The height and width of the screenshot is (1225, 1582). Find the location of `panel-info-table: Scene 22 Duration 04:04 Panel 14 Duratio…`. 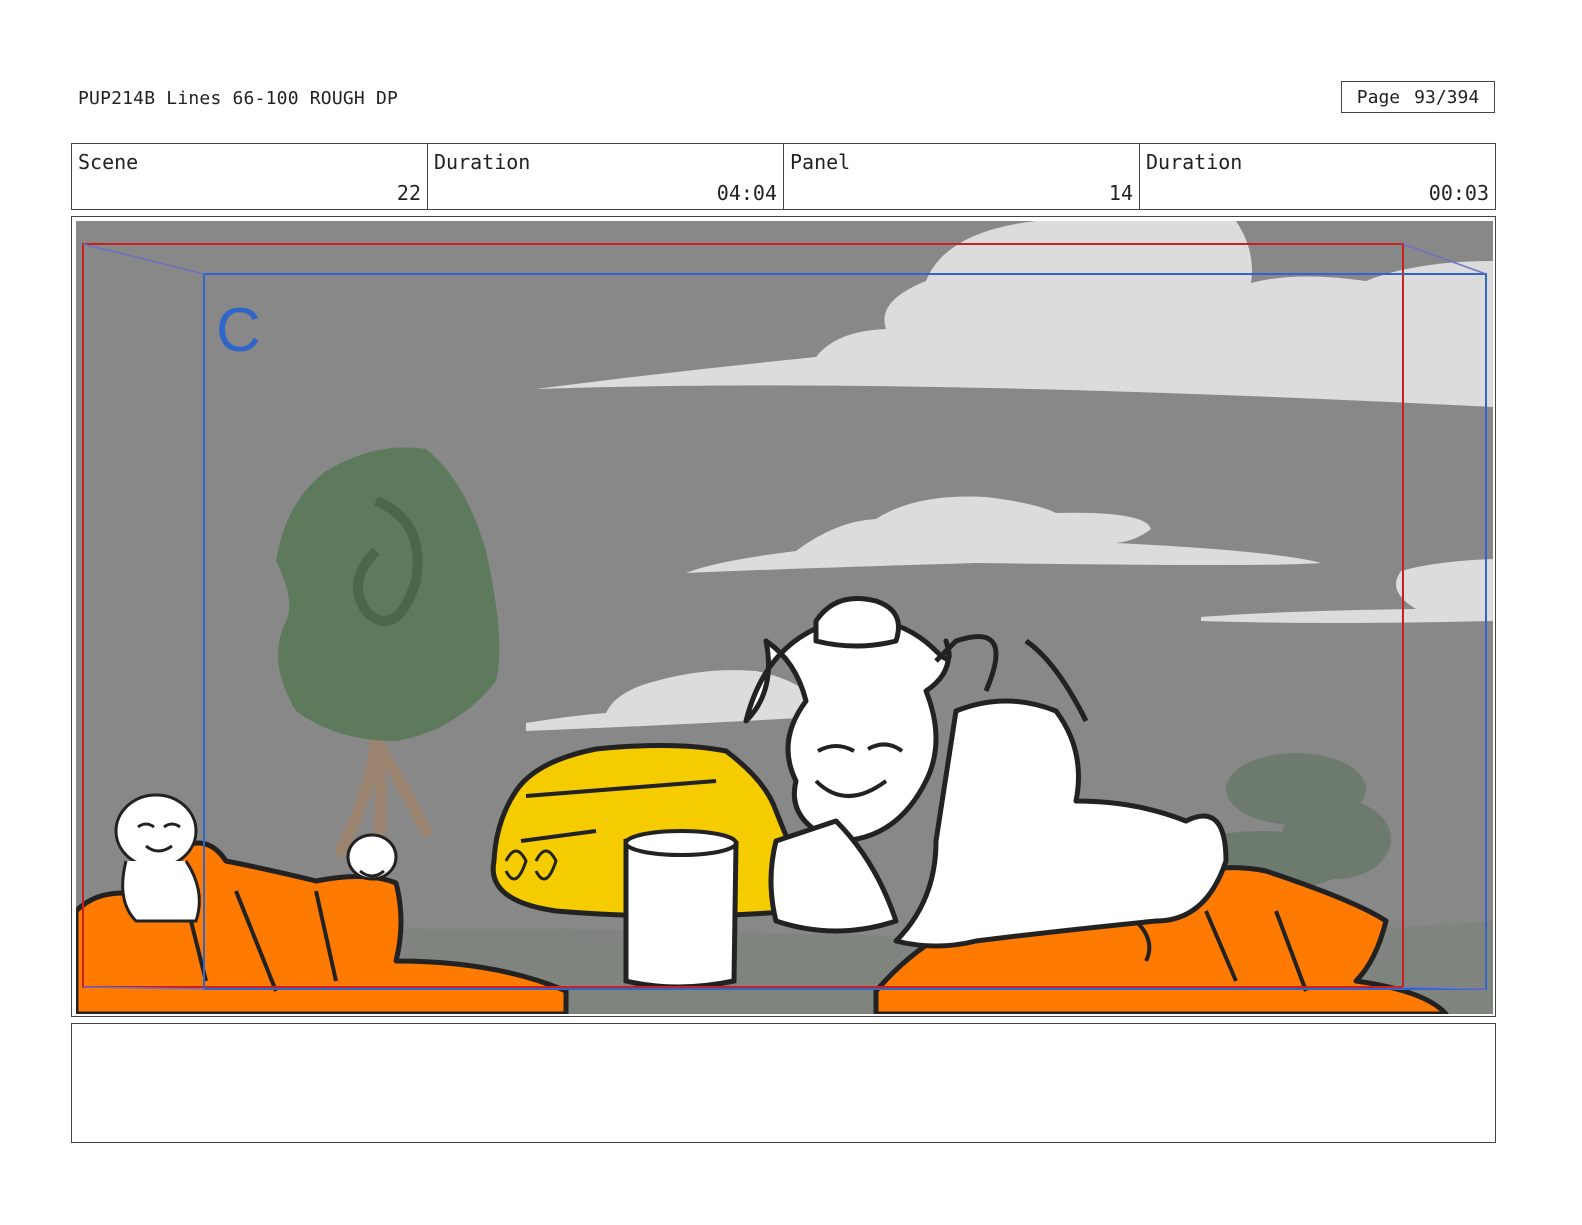

panel-info-table: Scene 22 Duration 04:04 Panel 14 Duratio… is located at coordinates (783, 176).